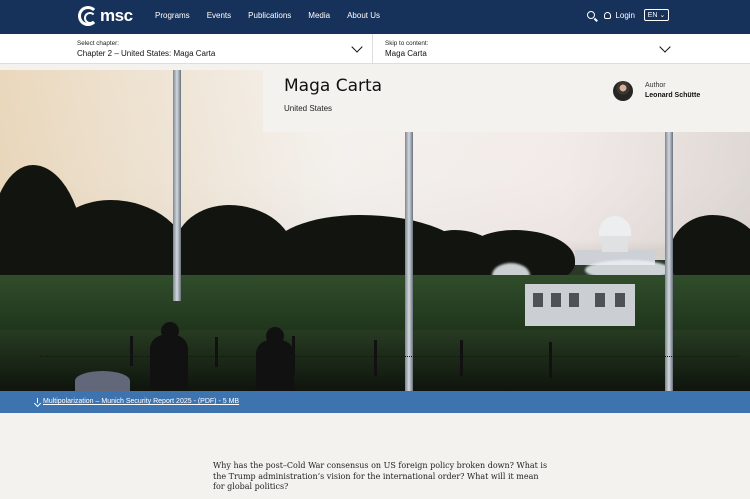  What do you see at coordinates (308, 108) in the screenshot?
I see `article-country: United States` at bounding box center [308, 108].